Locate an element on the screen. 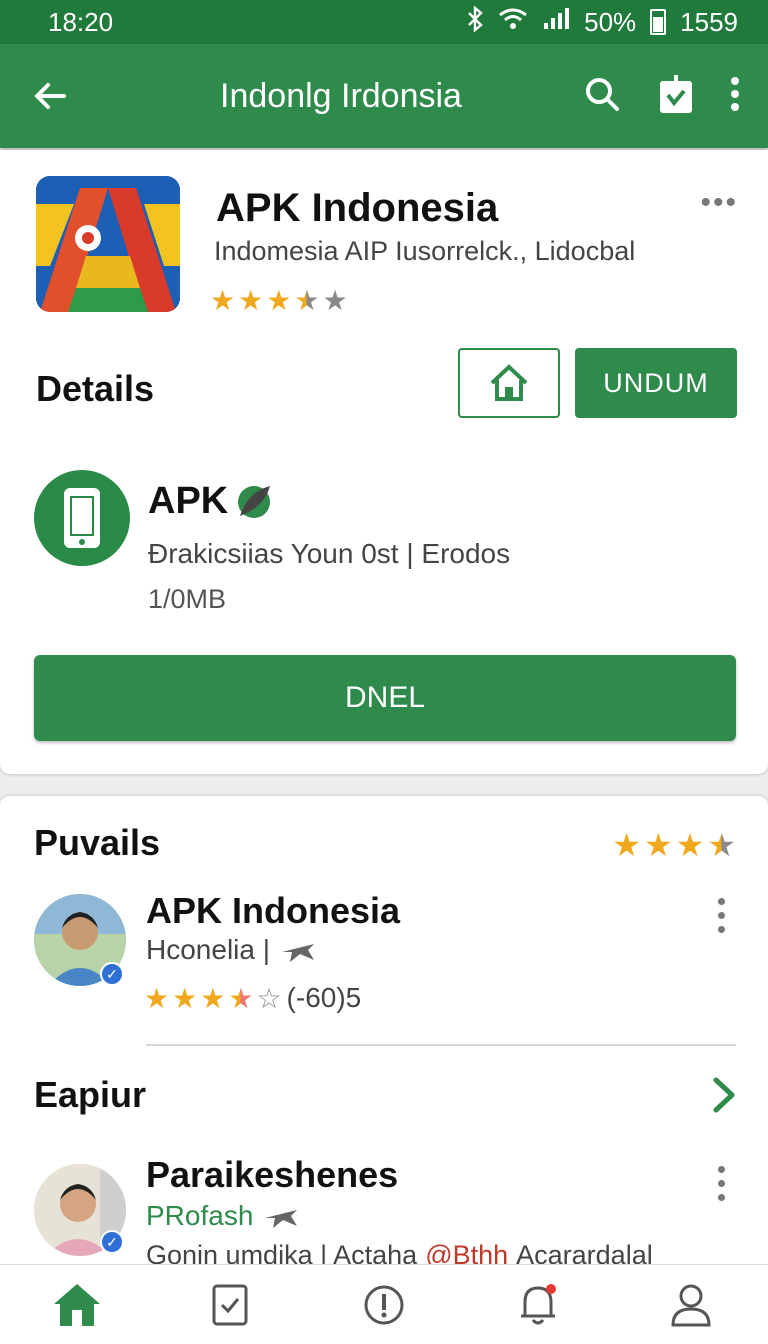 This screenshot has height=1344, width=768. nav-info is located at coordinates (384, 1305).